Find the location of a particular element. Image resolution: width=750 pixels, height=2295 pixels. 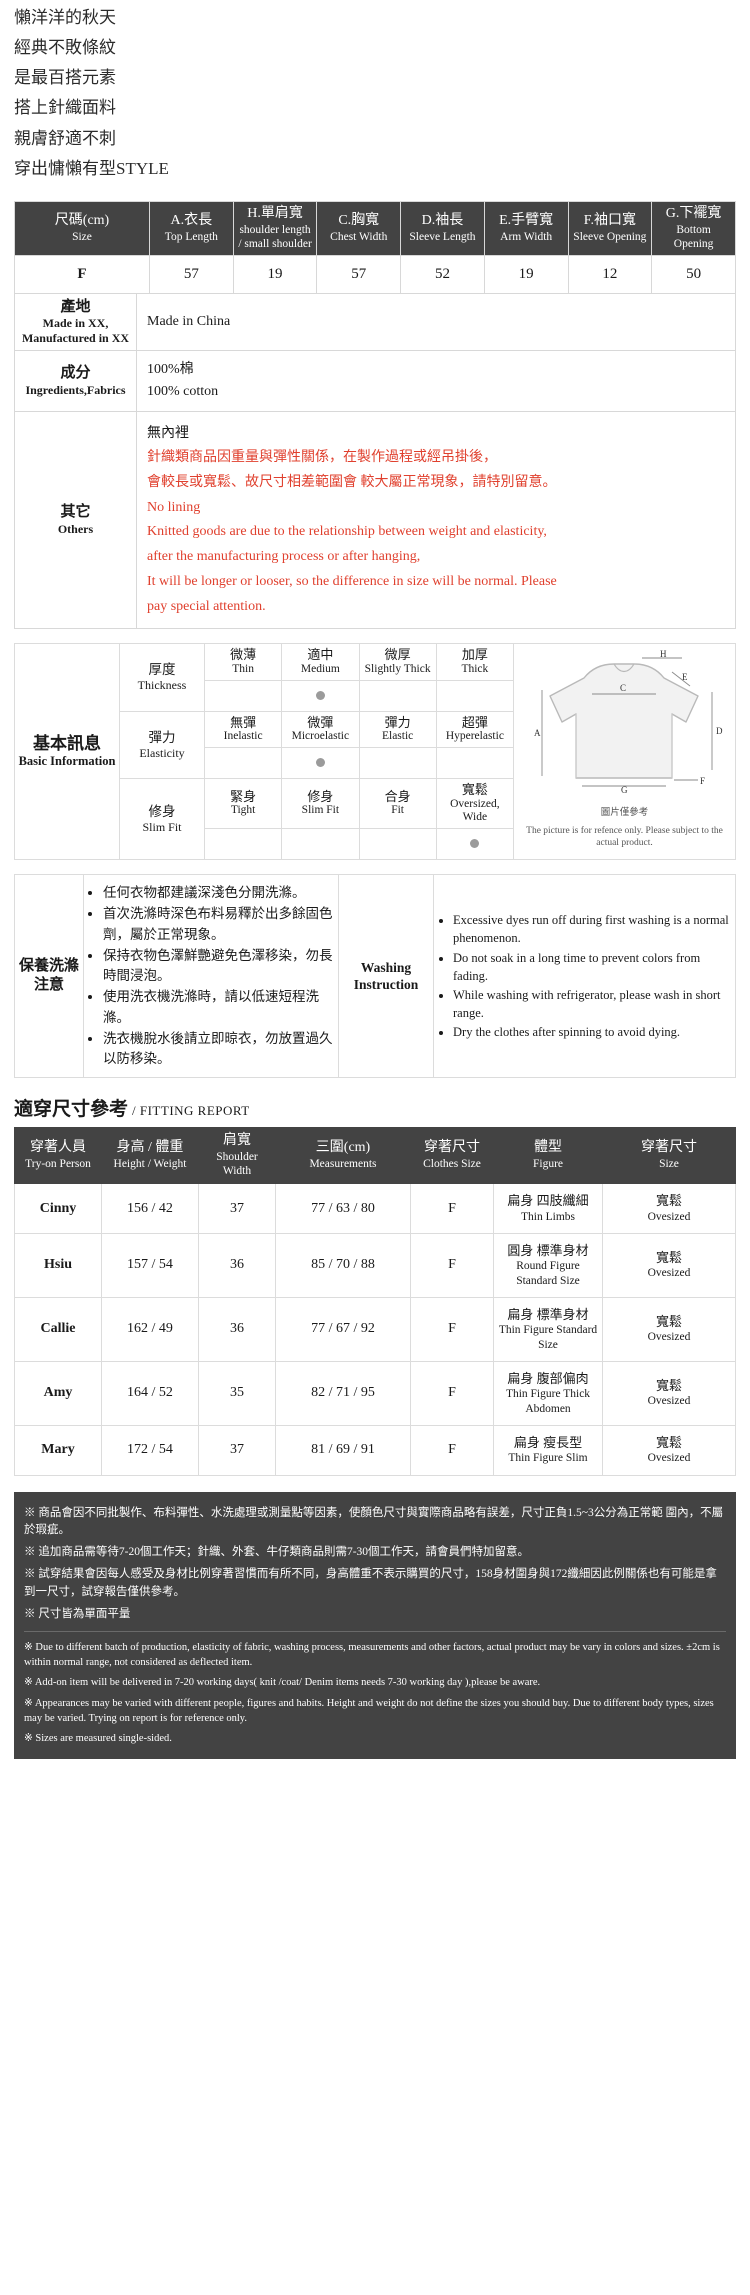

washing-instruction-label: Washing Instruction is located at coordinates (386, 976).